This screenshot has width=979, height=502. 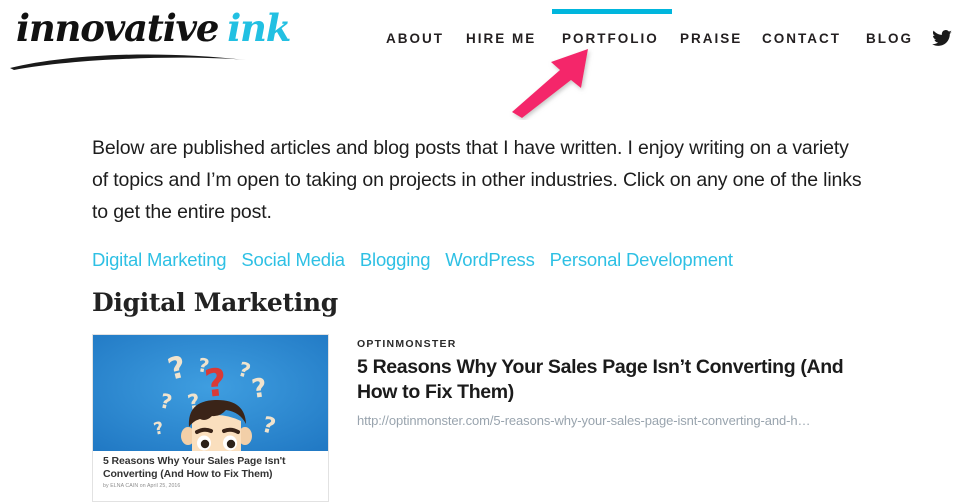 I want to click on category-link-digital-marketing: Digital Marketing, so click(x=159, y=260).